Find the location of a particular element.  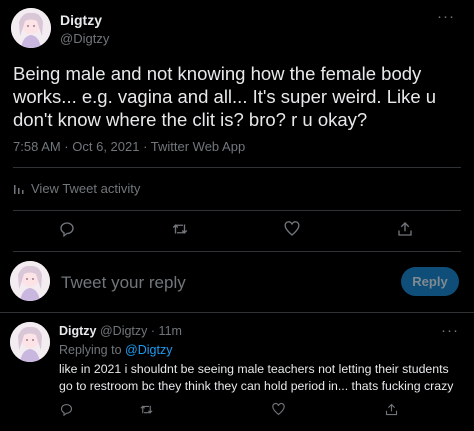

tweet-action-bar is located at coordinates (237, 231).